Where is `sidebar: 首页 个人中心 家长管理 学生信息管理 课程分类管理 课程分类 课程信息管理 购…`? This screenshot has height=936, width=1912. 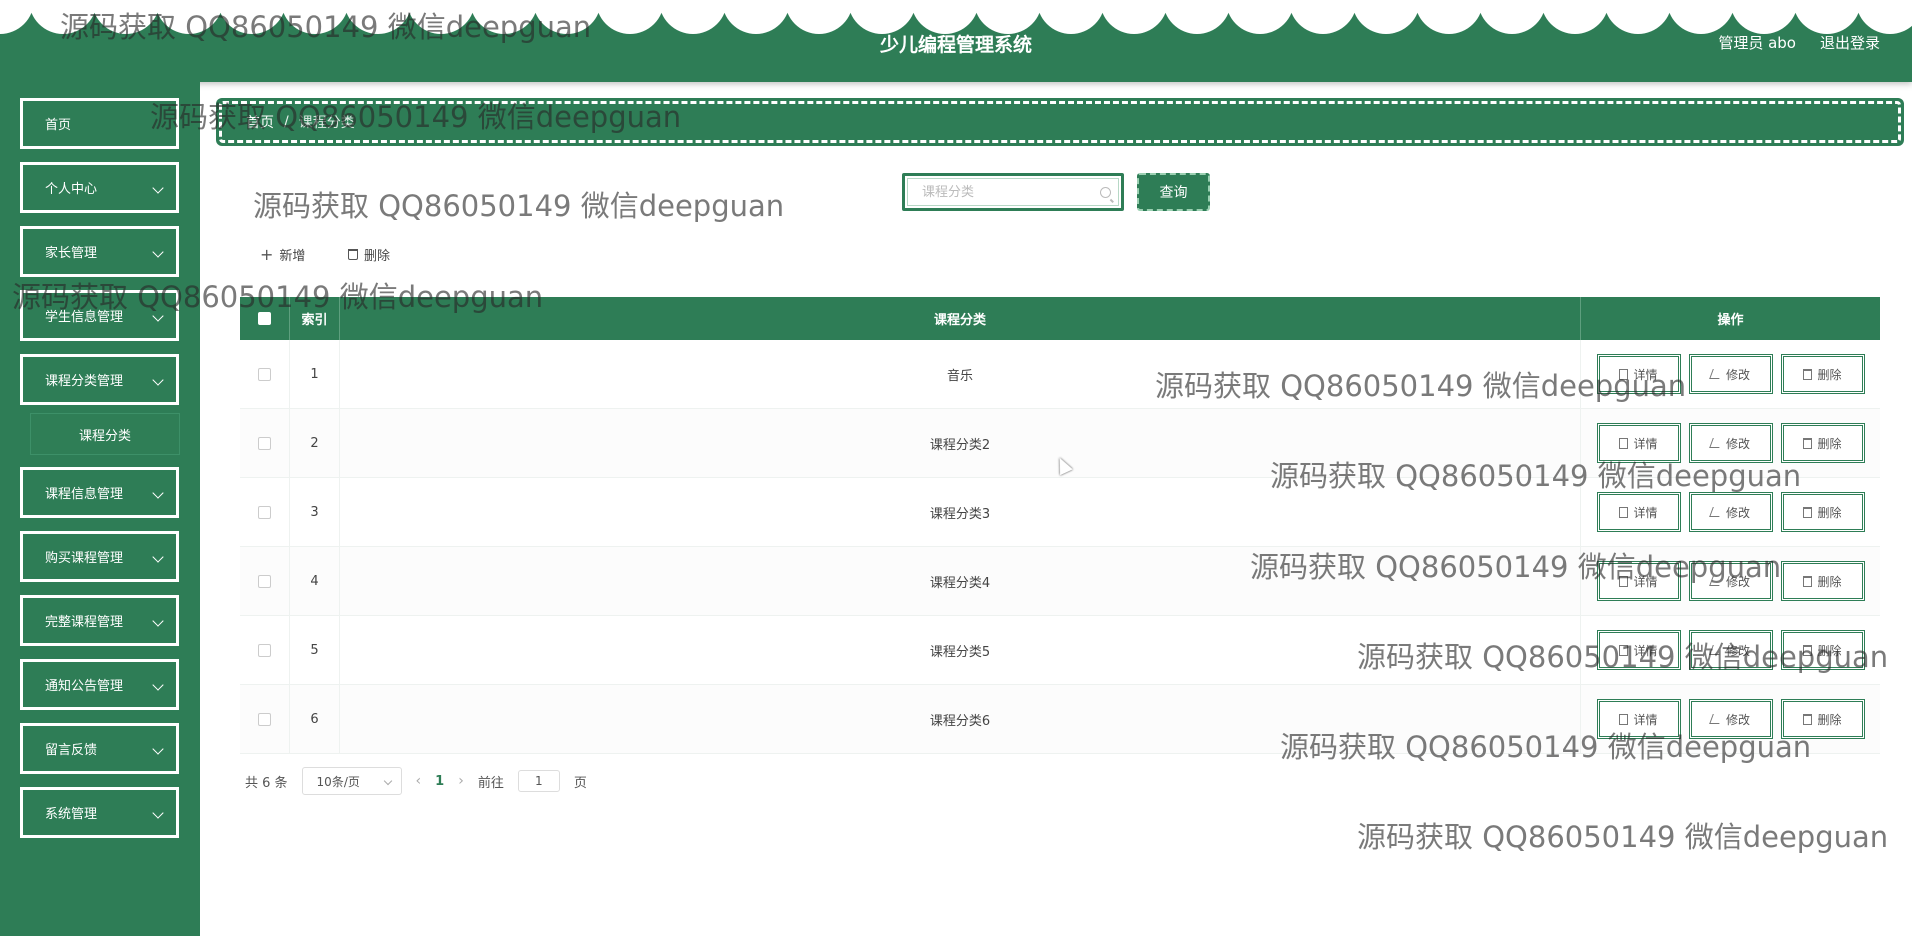
sidebar: 首页 个人中心 家长管理 学生信息管理 课程分类管理 课程分类 课程信息管理 购… is located at coordinates (100, 509).